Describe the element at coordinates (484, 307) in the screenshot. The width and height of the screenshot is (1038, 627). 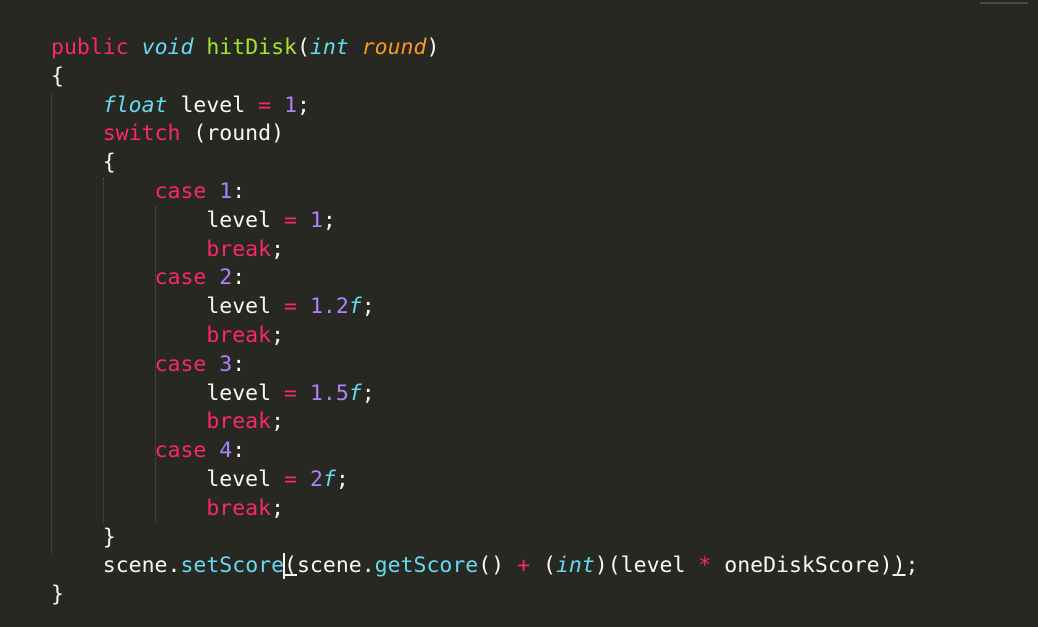
I see `code-line-assign: level = 1.2f;` at that location.